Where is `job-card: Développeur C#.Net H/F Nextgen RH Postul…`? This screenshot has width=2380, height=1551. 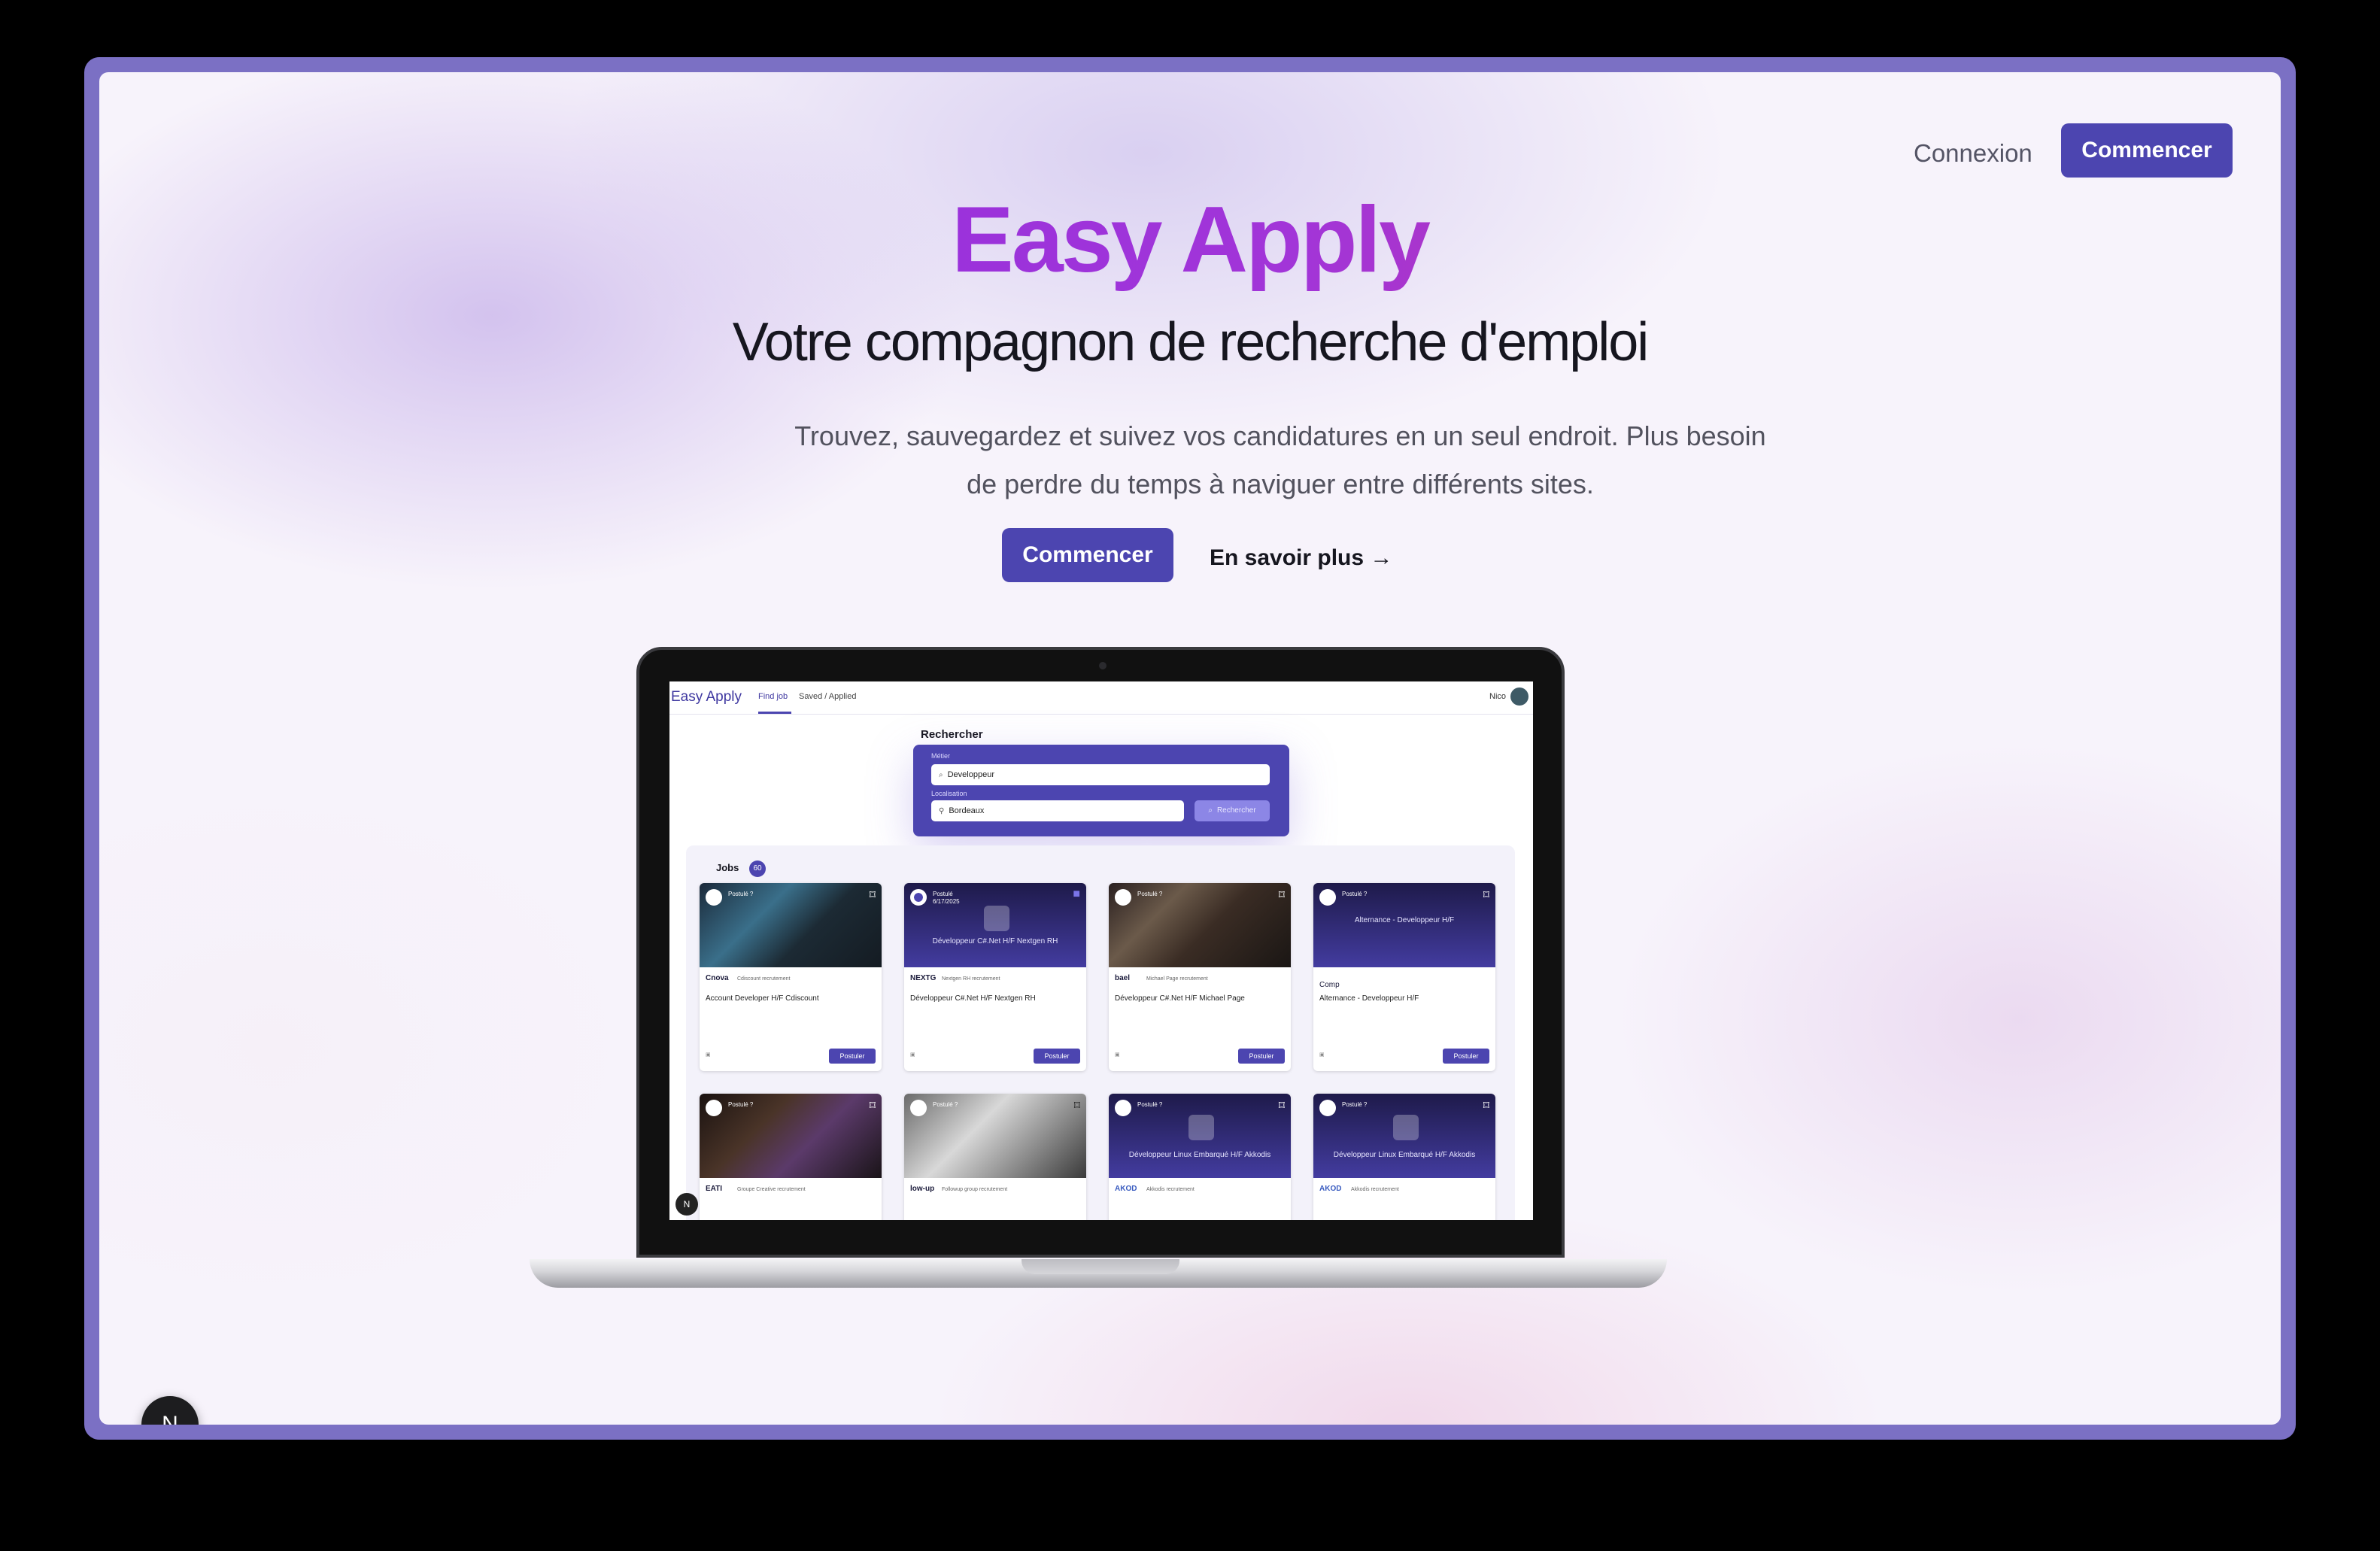 job-card: Développeur C#.Net H/F Nextgen RH Postul… is located at coordinates (995, 977).